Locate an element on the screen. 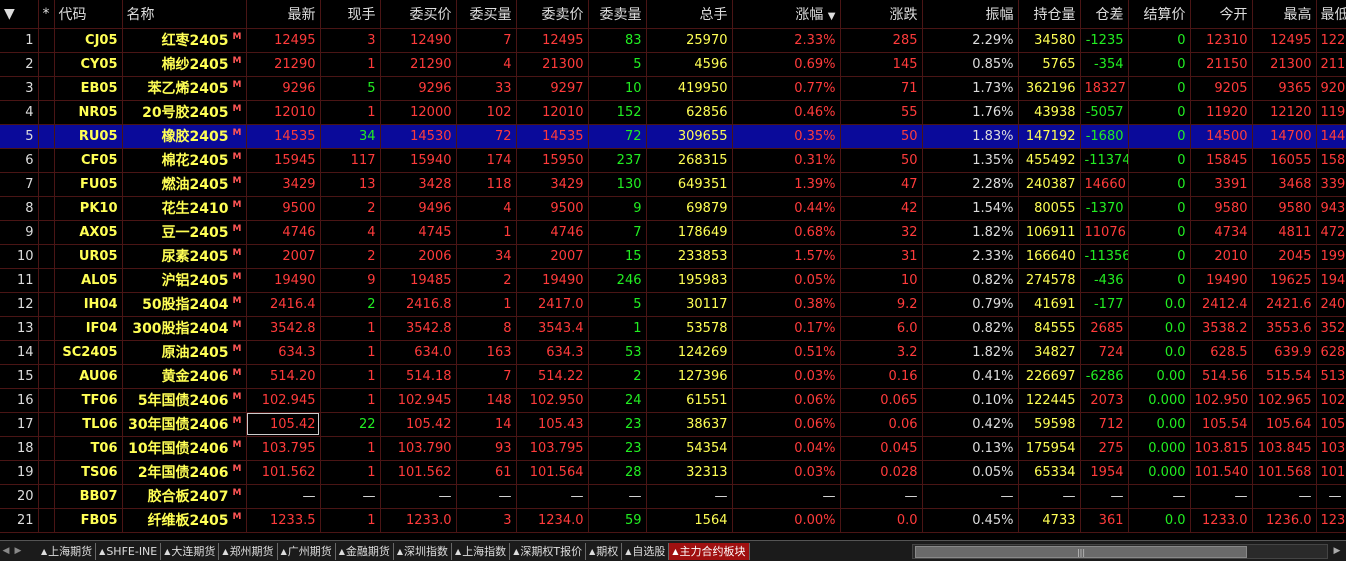  cell-open: 101.540 is located at coordinates (1221, 472).